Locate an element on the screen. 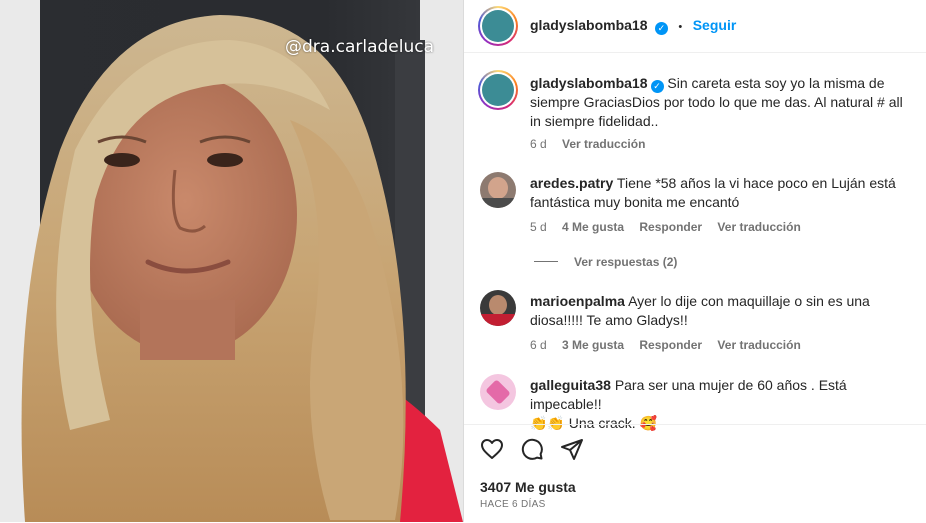 The height and width of the screenshot is (523, 926). follow-button: Seguir is located at coordinates (715, 25).